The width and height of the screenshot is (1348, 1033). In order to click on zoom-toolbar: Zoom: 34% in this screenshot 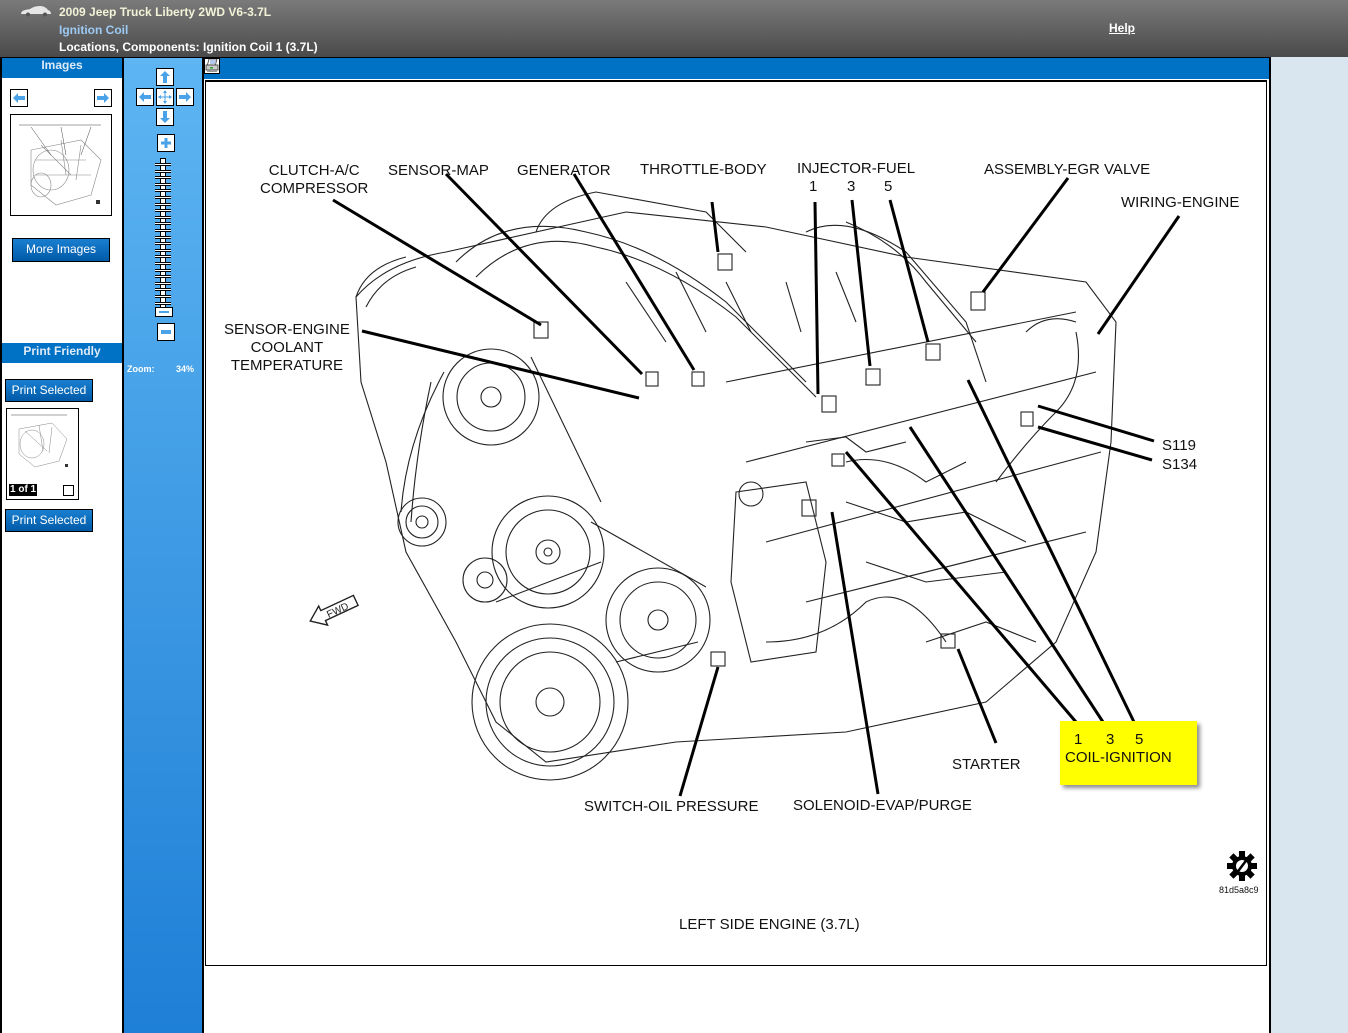, I will do `click(163, 545)`.